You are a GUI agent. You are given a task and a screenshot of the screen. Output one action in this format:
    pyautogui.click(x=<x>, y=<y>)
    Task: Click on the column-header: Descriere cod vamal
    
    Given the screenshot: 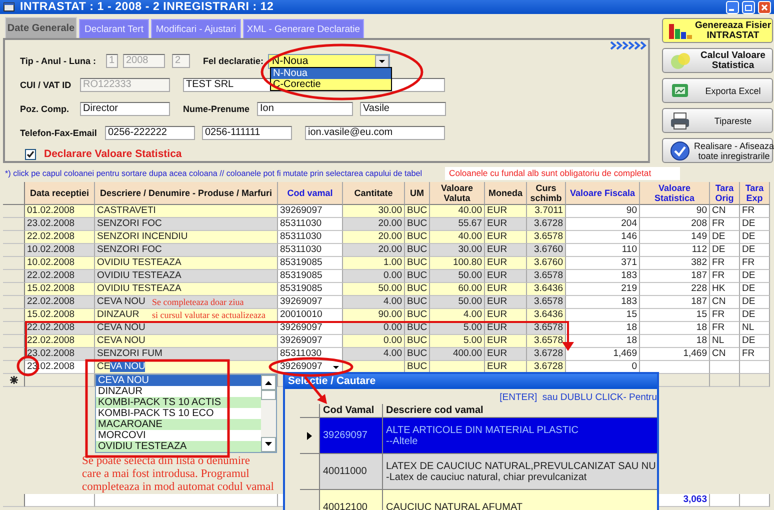 What is the action you would take?
    pyautogui.click(x=520, y=411)
    